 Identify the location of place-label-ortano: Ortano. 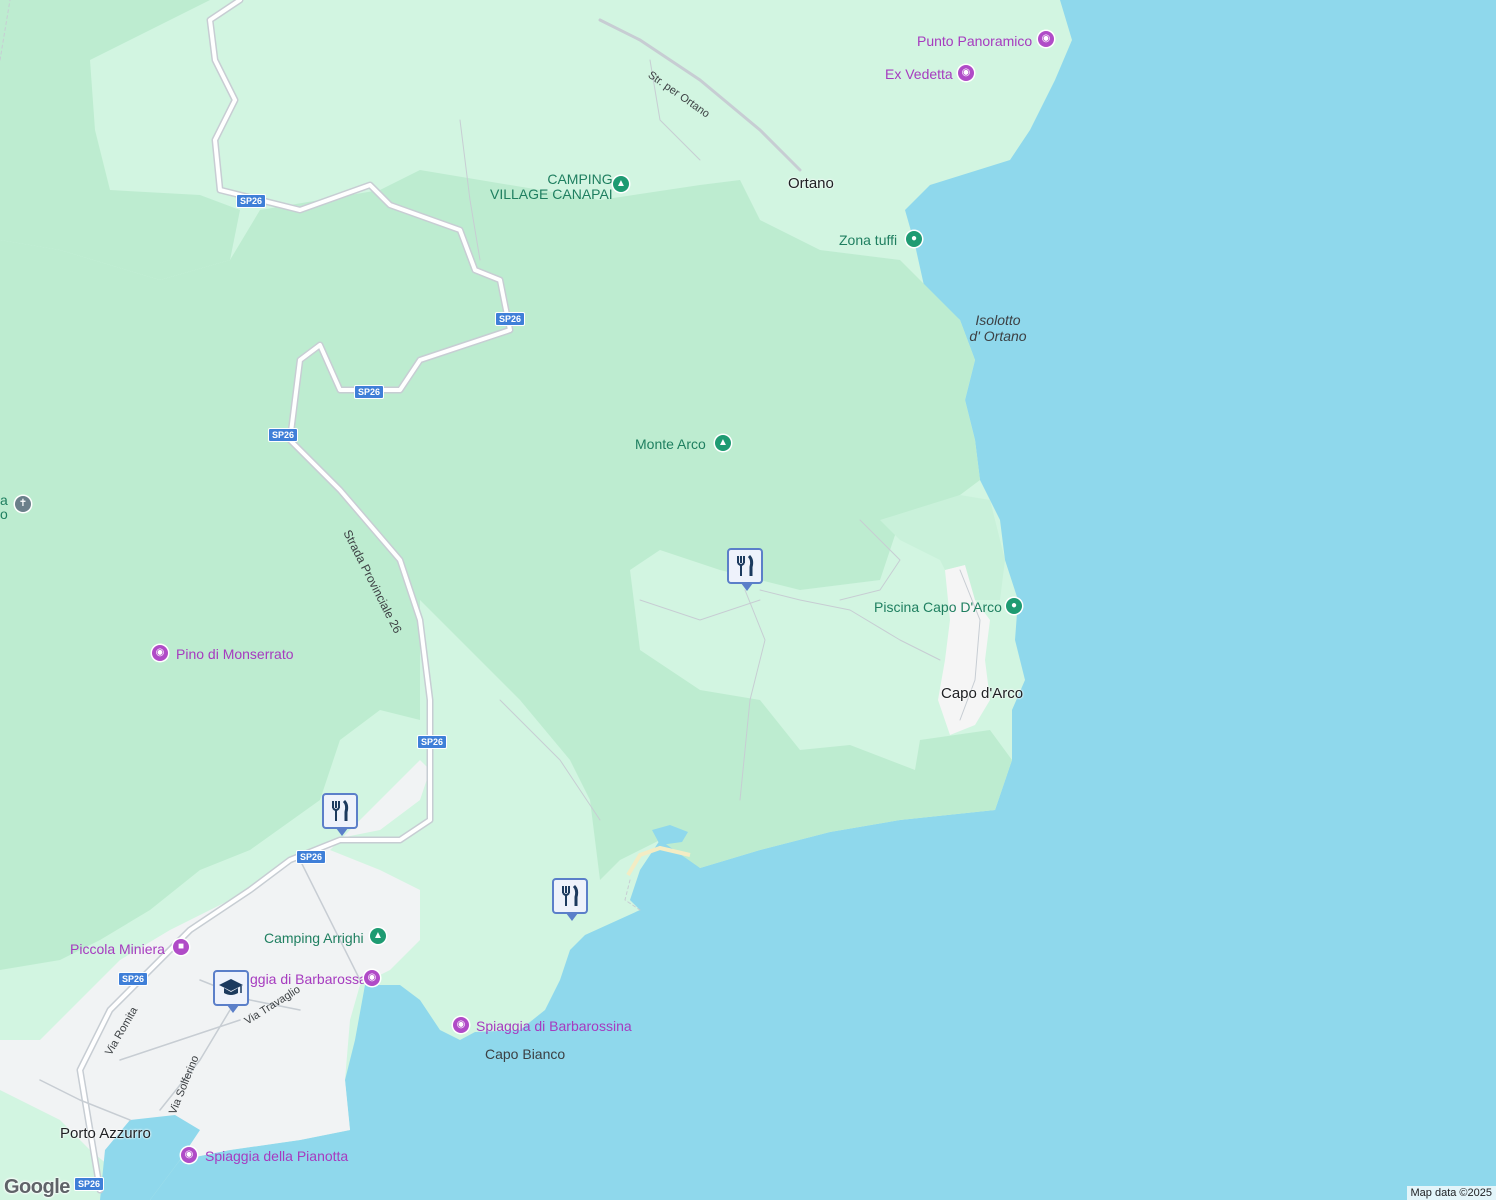
(811, 183).